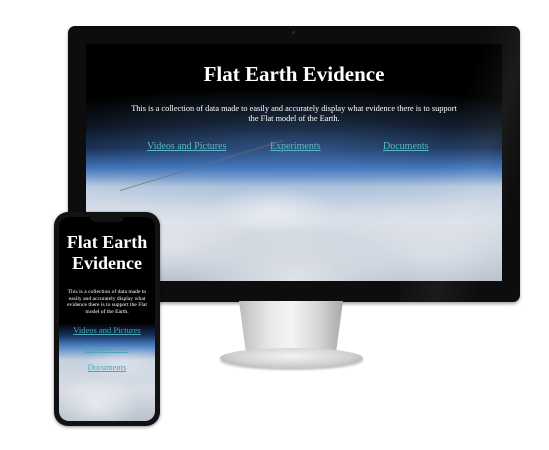  What do you see at coordinates (107, 367) in the screenshot?
I see `mobile-nav-link-documents: Documents` at bounding box center [107, 367].